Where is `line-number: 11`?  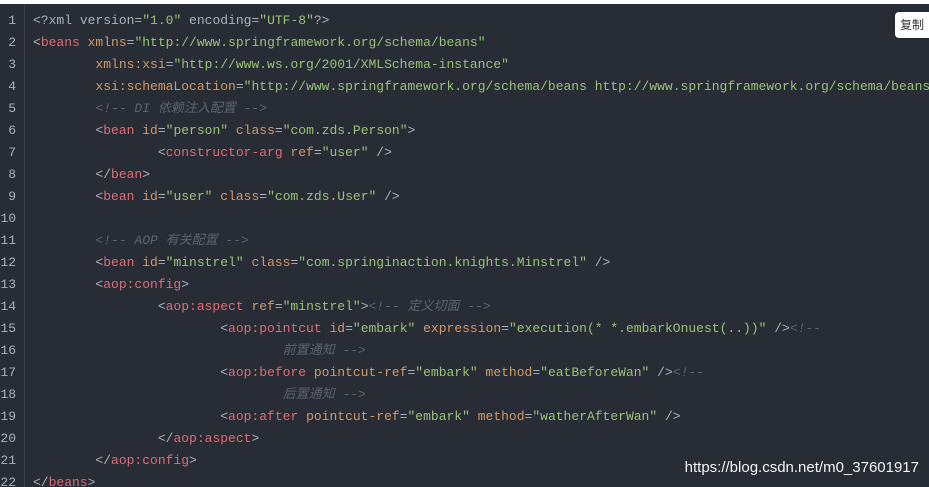
line-number: 11 is located at coordinates (8, 240).